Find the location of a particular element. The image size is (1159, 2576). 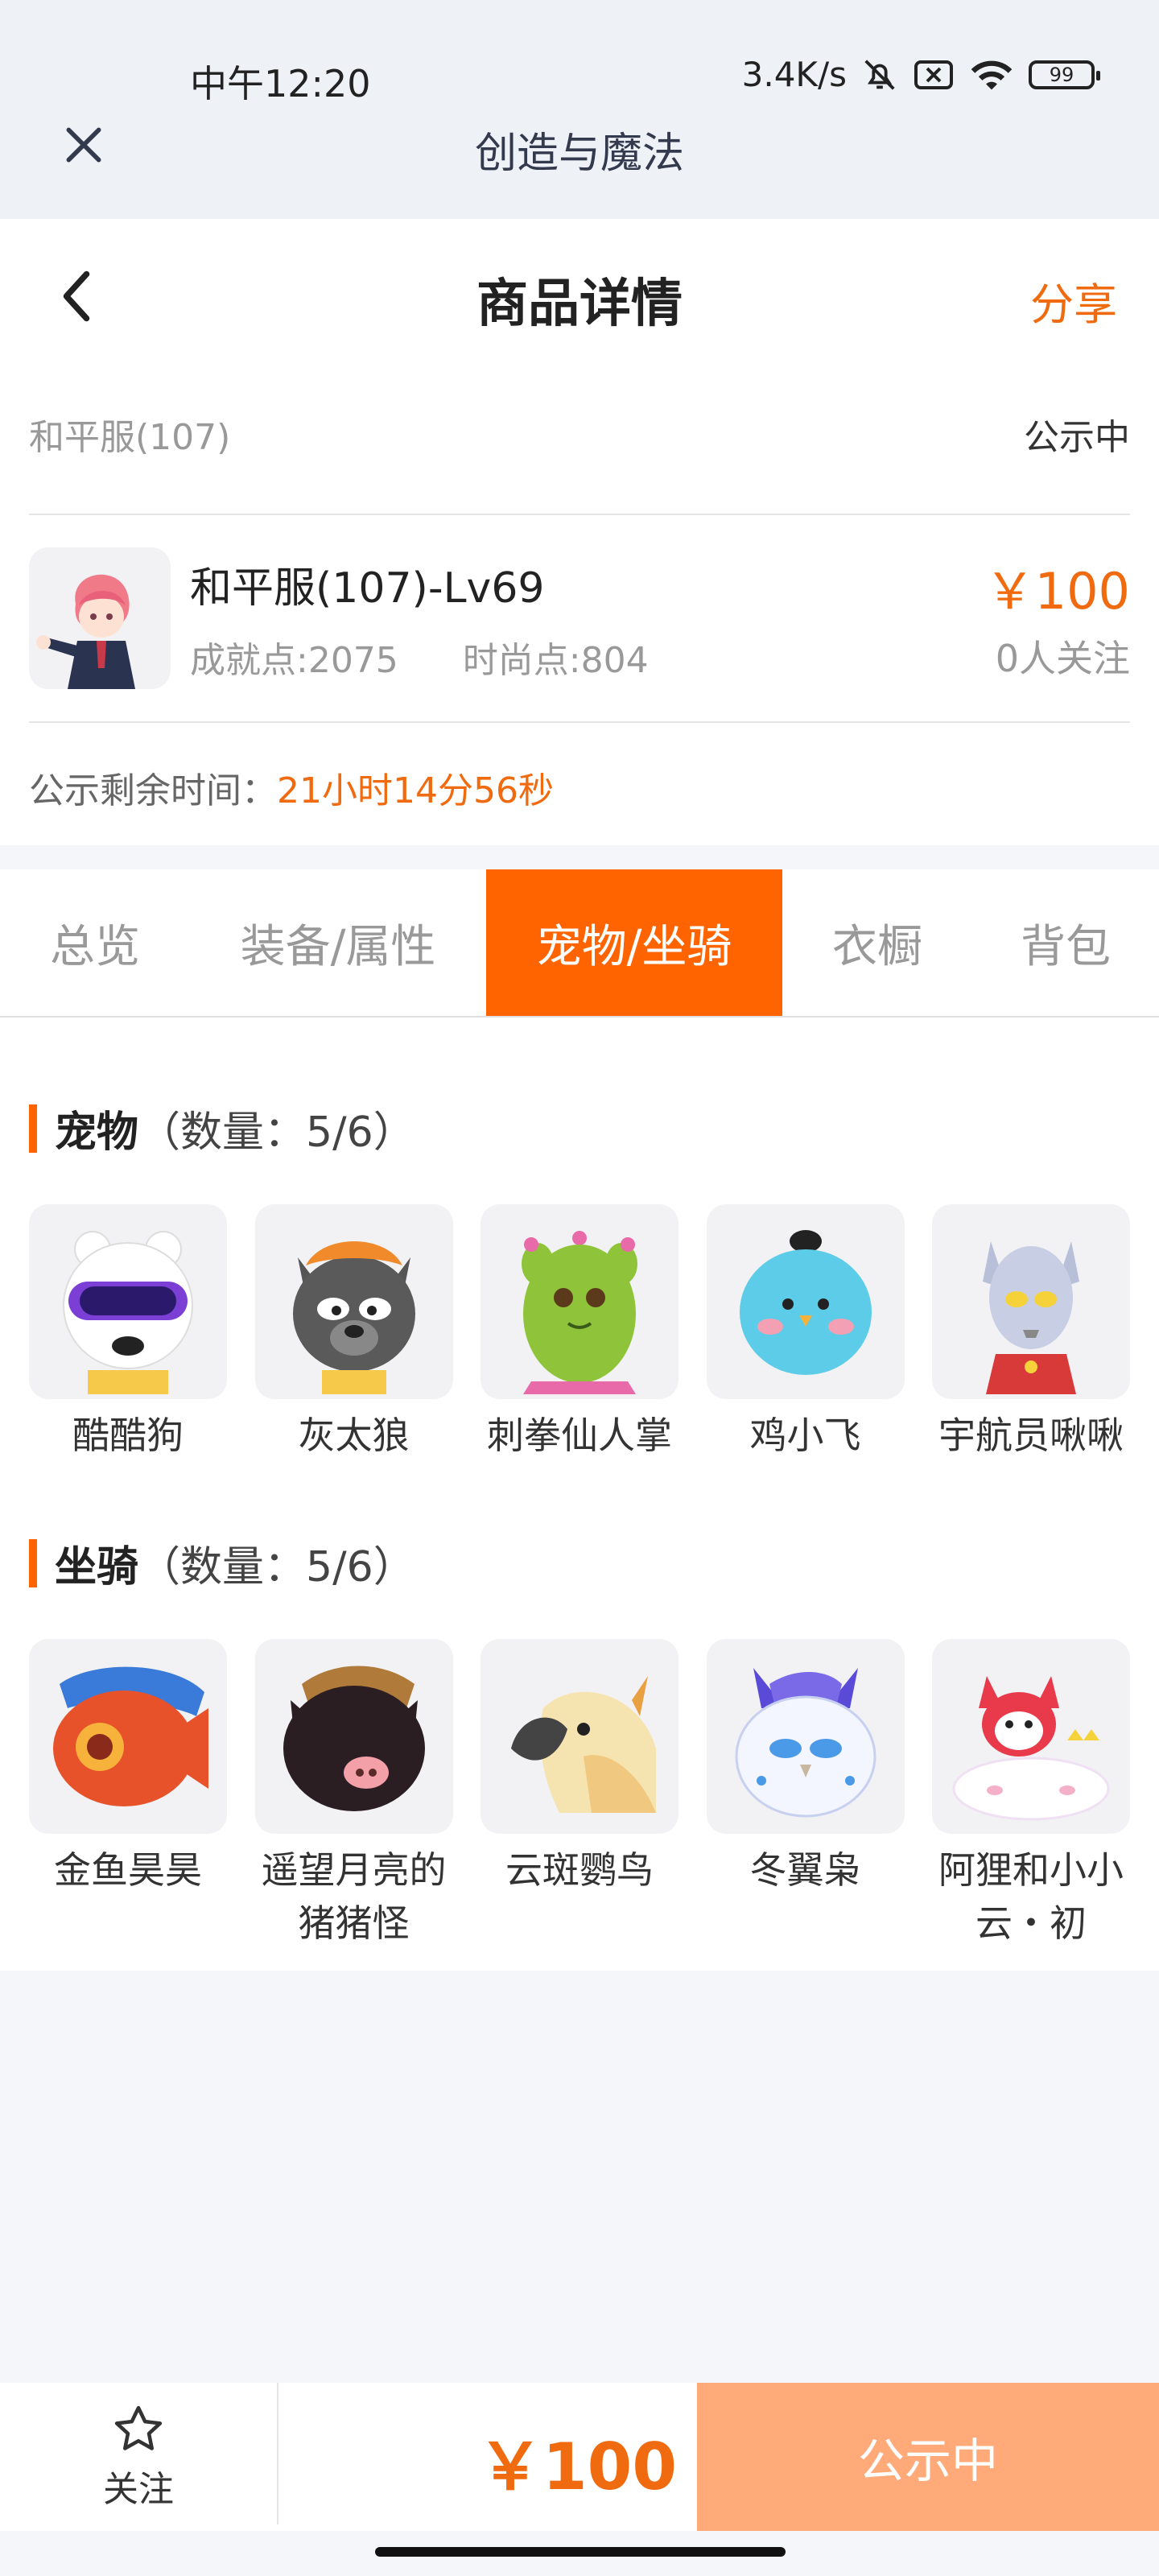

tab-equipment: 装备/属性 is located at coordinates (338, 942).